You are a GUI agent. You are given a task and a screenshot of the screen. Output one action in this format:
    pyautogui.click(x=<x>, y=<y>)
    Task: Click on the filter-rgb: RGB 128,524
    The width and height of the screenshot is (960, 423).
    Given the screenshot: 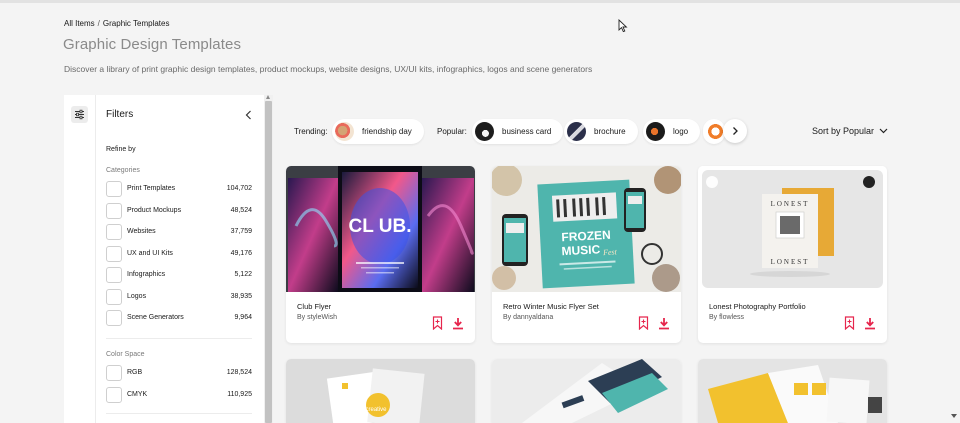 What is the action you would take?
    pyautogui.click(x=179, y=373)
    